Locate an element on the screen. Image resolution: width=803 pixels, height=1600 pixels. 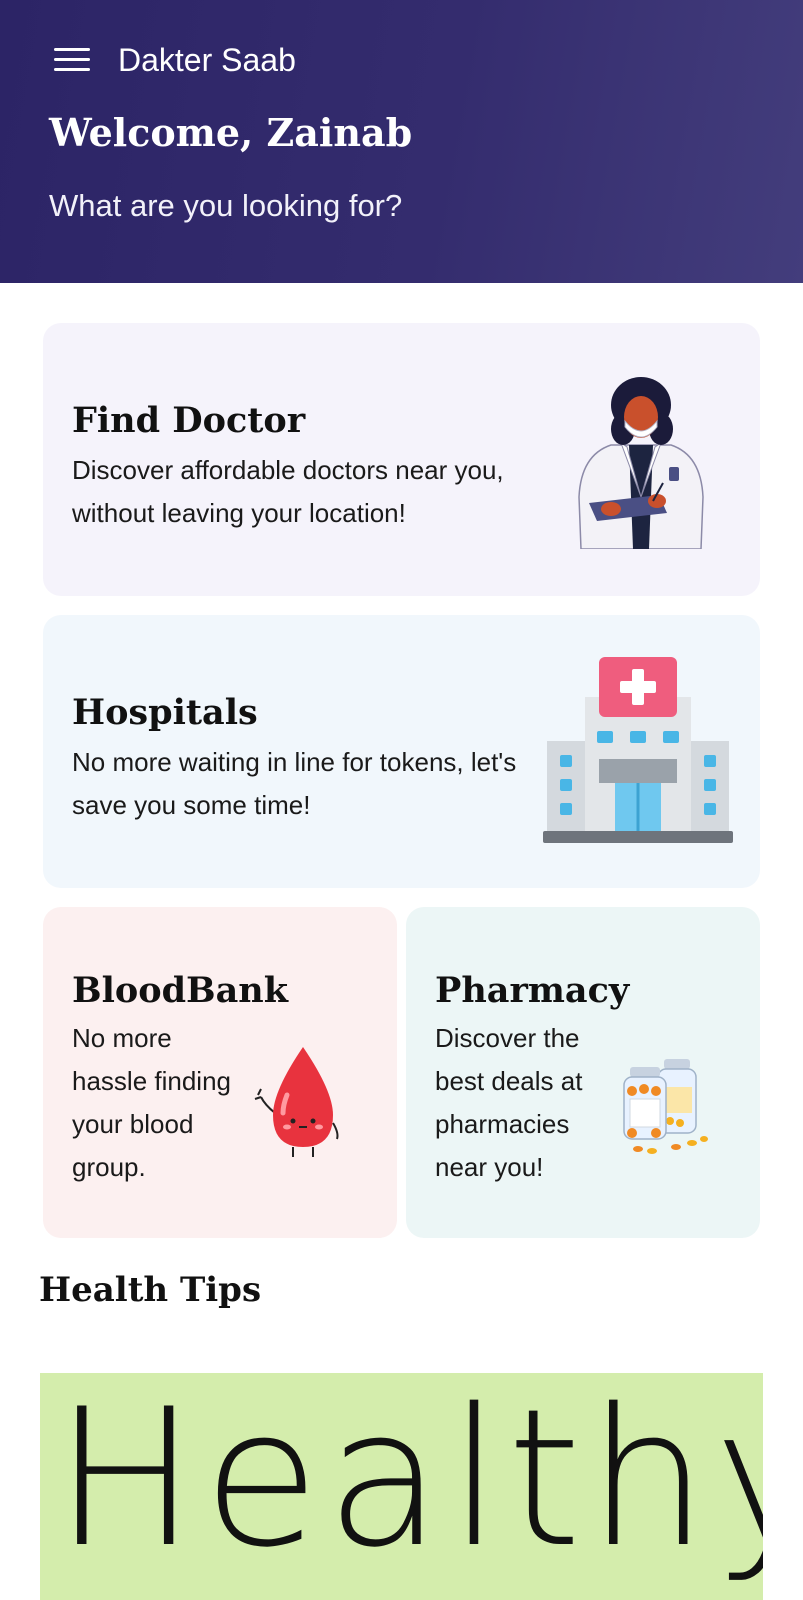
app-title: Dakter Saab is located at coordinates (207, 60).